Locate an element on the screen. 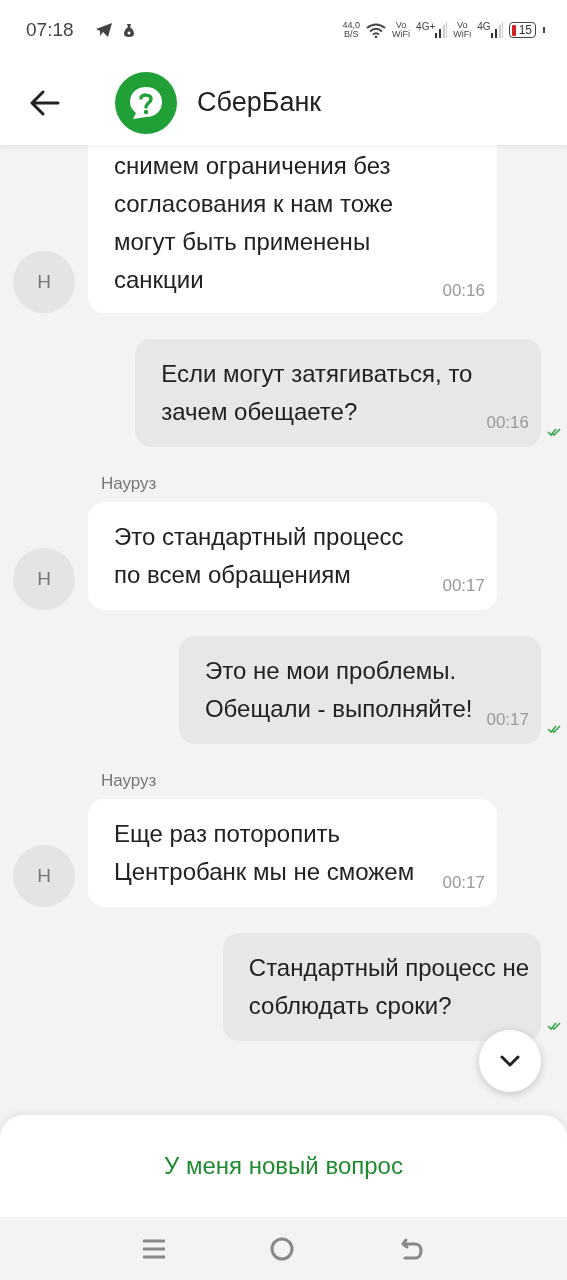  pouch-icon is located at coordinates (128, 30).